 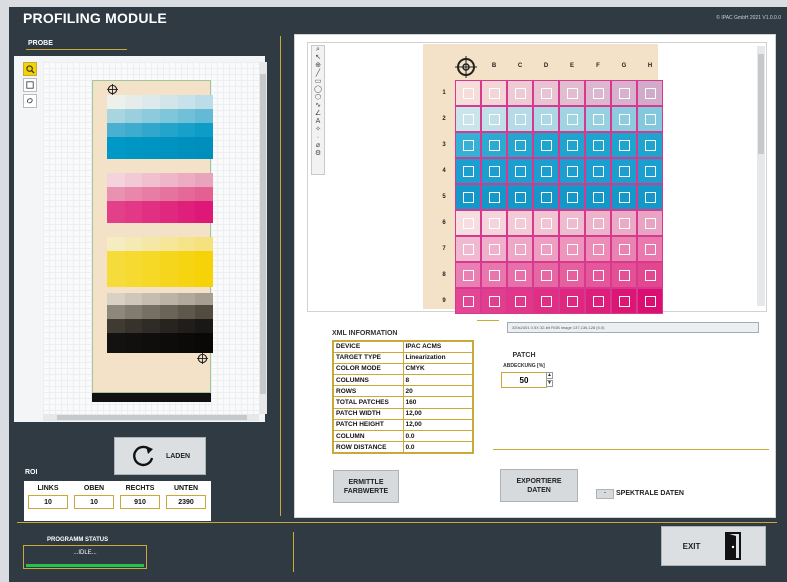 What do you see at coordinates (318, 82) in the screenshot?
I see `rect-icon: ▭` at bounding box center [318, 82].